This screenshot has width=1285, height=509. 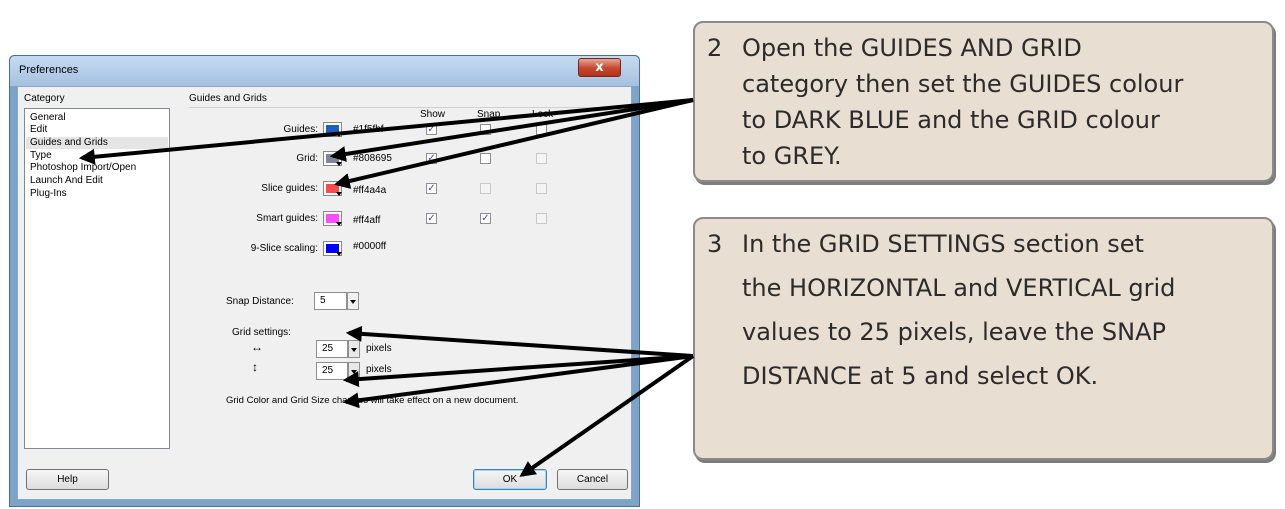 What do you see at coordinates (519, 341) in the screenshot?
I see `arrow-to-snap-distance` at bounding box center [519, 341].